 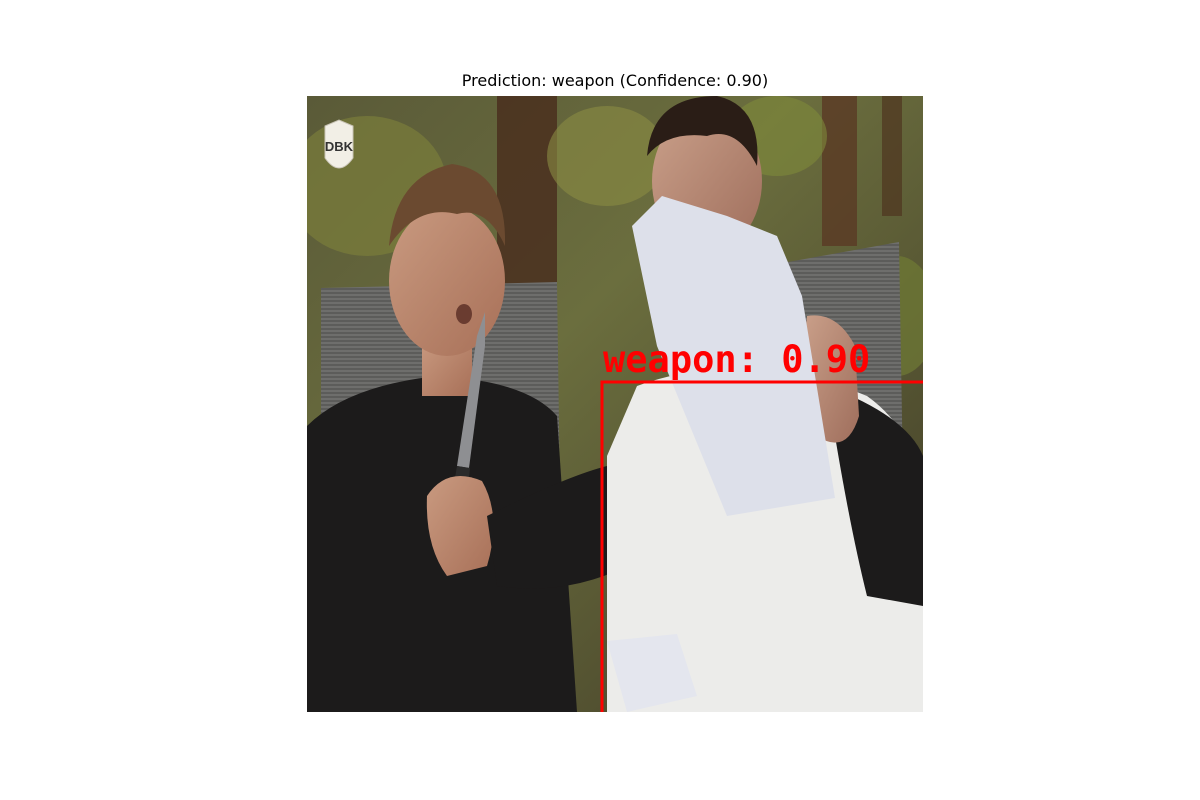 What do you see at coordinates (607, 156) in the screenshot?
I see `foliage` at bounding box center [607, 156].